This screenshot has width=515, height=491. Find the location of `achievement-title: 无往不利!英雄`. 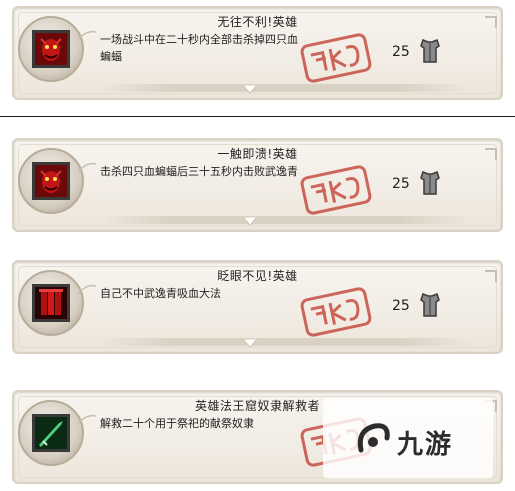

achievement-title: 无往不利!英雄 is located at coordinates (257, 22).